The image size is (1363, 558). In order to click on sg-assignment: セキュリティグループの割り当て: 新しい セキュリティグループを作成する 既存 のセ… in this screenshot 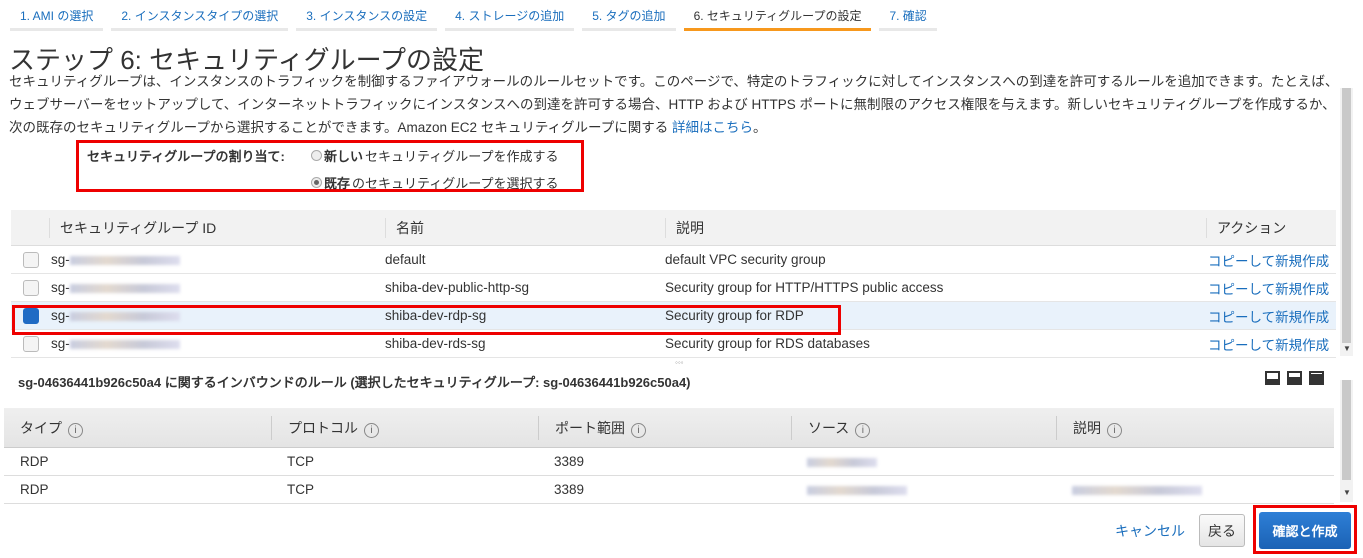, I will do `click(330, 166)`.